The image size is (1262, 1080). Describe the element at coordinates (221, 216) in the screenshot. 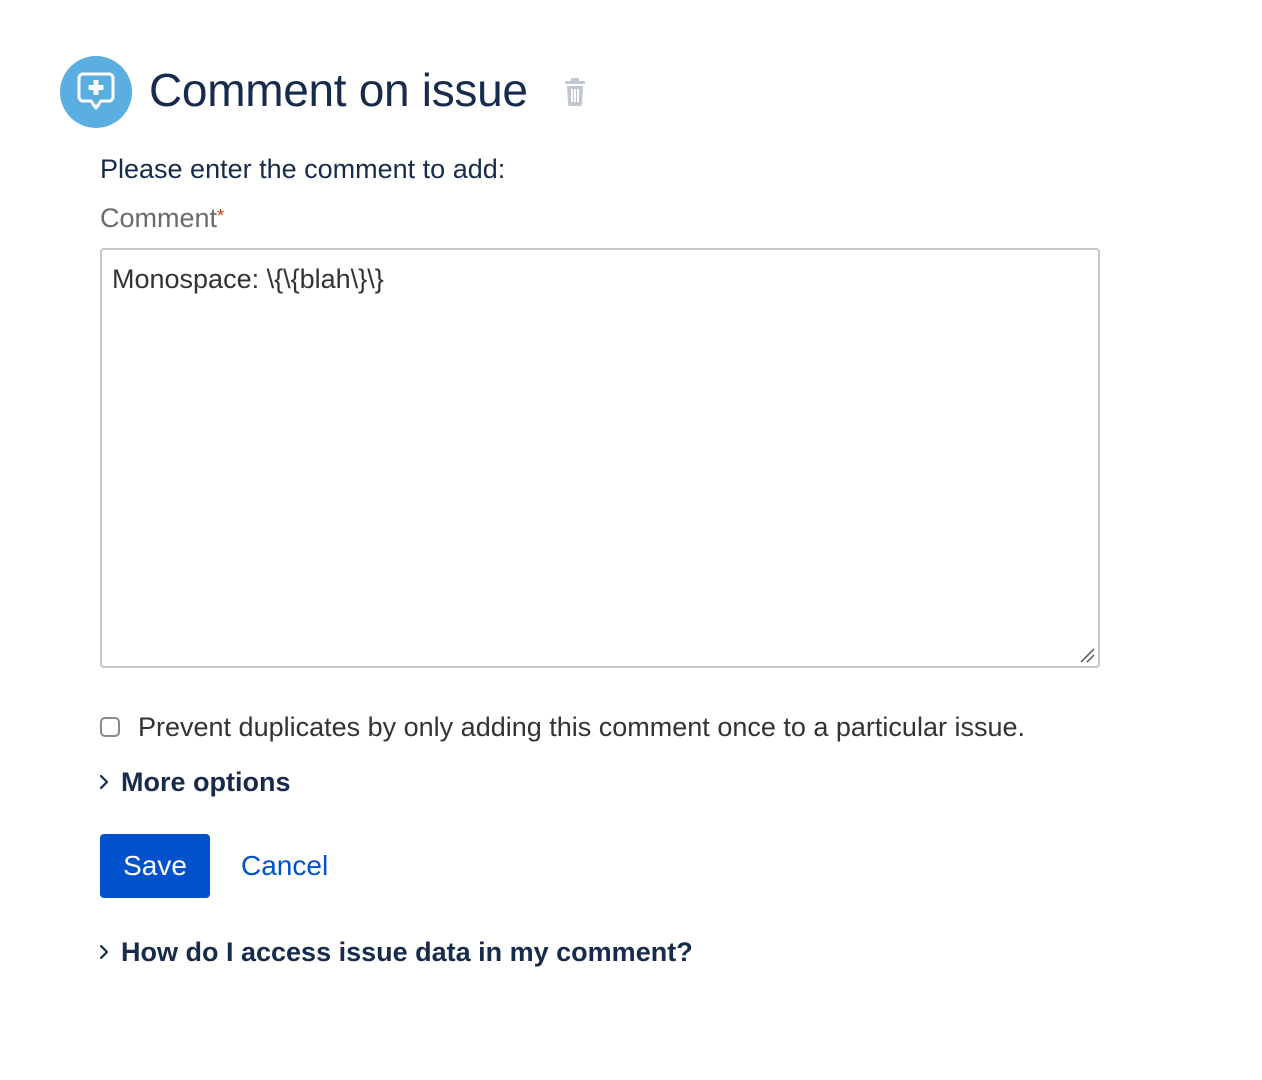

I see `required-marker: *` at that location.